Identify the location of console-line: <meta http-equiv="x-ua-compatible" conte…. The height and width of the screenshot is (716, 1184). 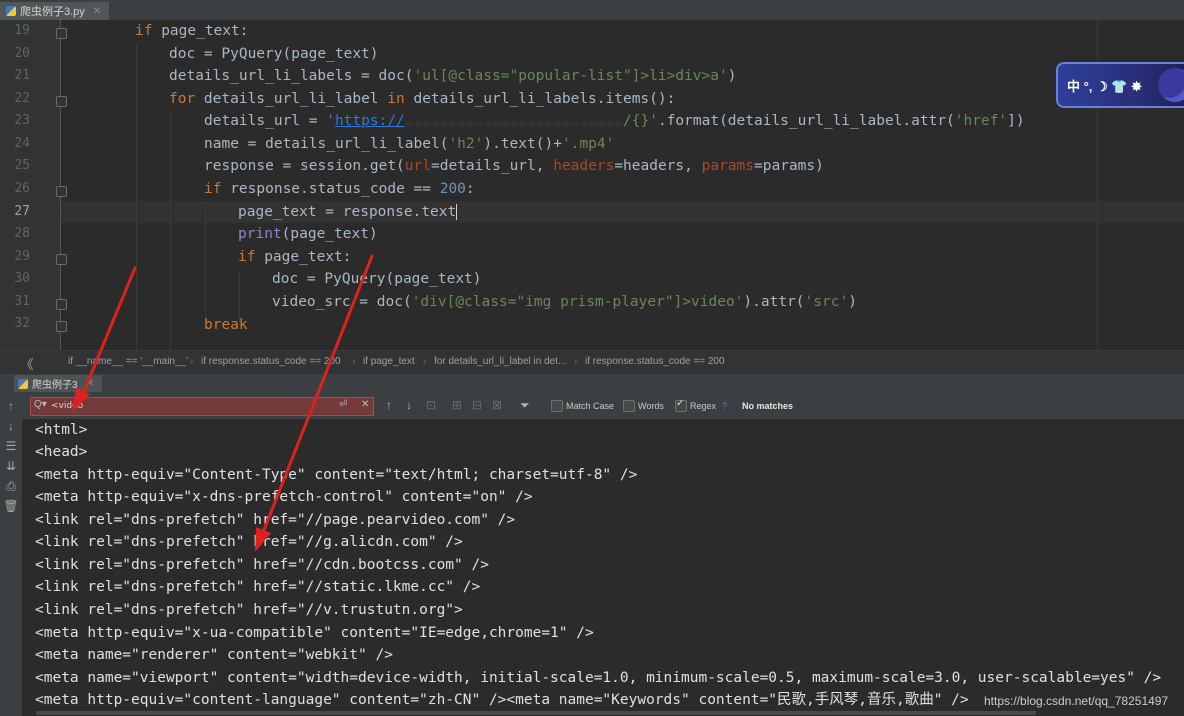
(314, 633).